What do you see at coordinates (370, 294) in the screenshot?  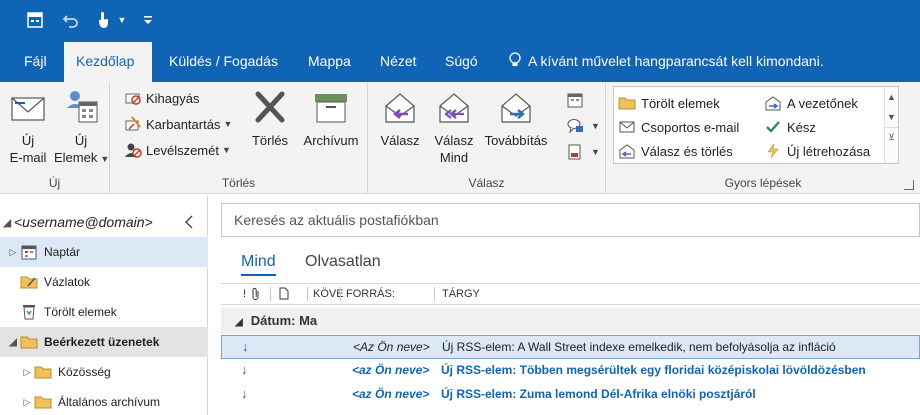 I see `from-column: FORRÁS:` at bounding box center [370, 294].